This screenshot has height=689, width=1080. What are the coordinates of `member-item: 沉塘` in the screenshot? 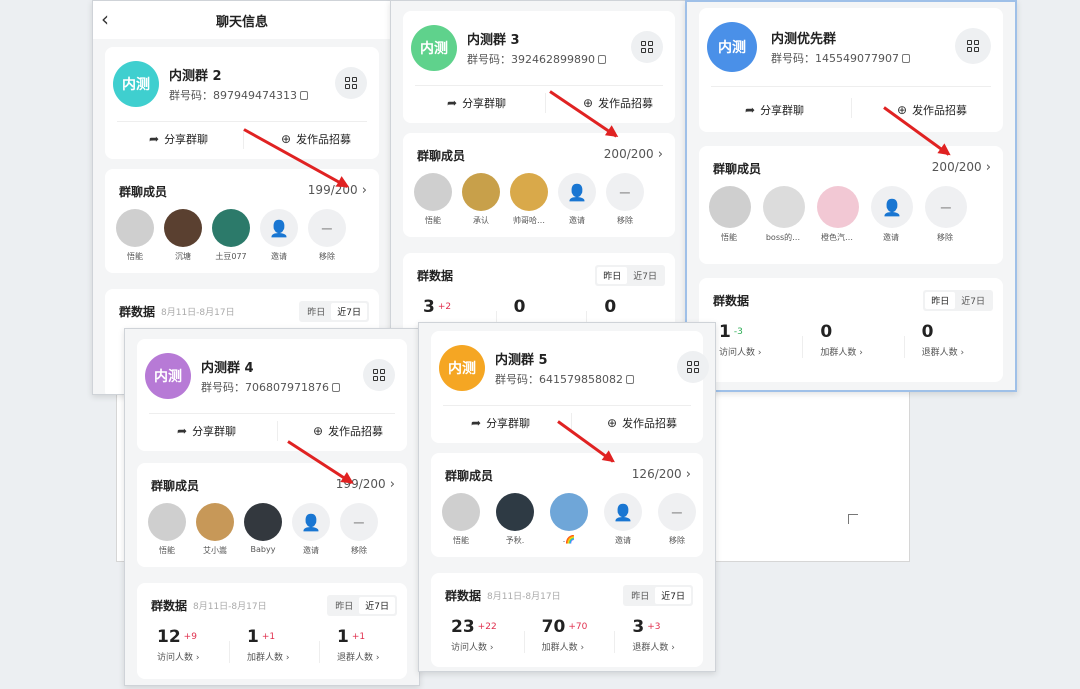 It's located at (183, 235).